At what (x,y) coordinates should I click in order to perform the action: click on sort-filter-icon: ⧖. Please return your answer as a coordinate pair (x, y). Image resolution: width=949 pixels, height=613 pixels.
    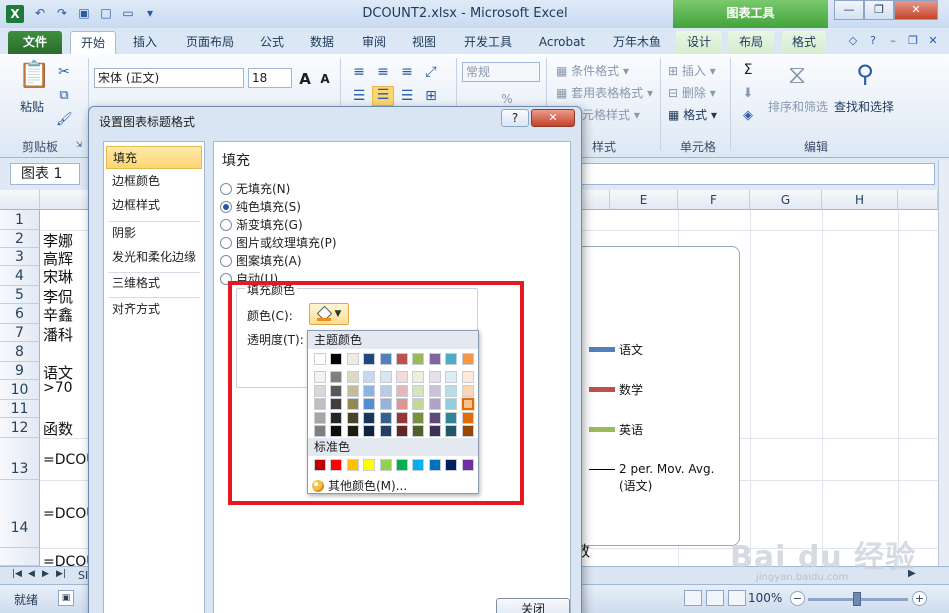
    Looking at the image, I should click on (797, 75).